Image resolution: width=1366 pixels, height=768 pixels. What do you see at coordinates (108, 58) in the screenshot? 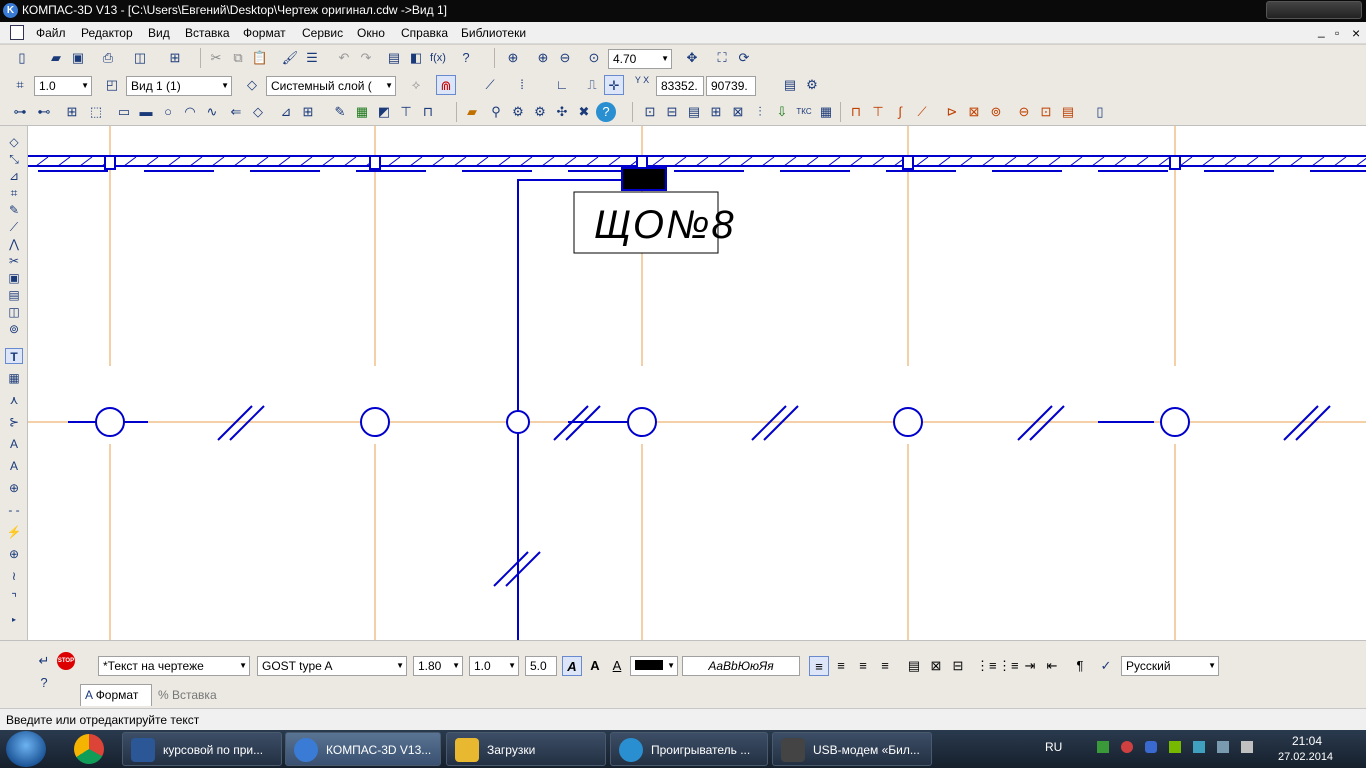
I see `print-icon: ⎙` at bounding box center [108, 58].